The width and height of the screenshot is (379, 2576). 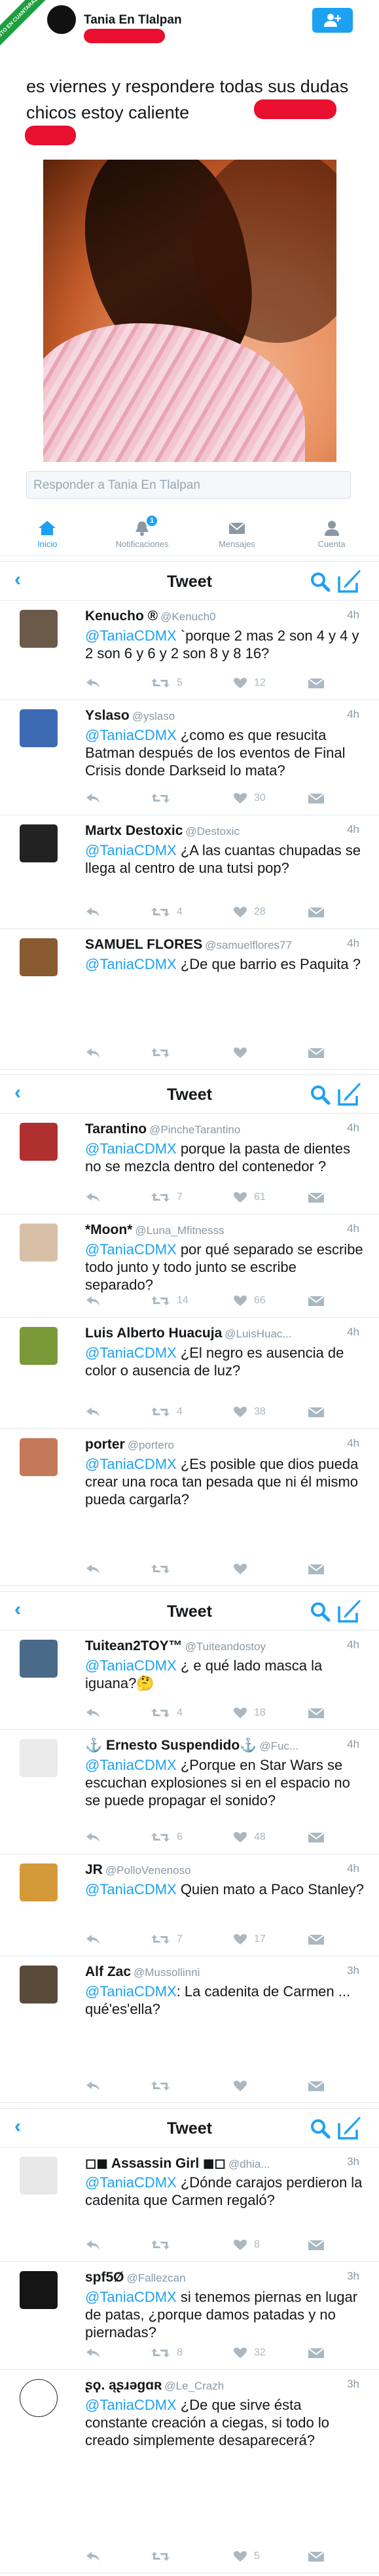 I want to click on user-handle: @Tuiteandostoy, so click(x=225, y=1646).